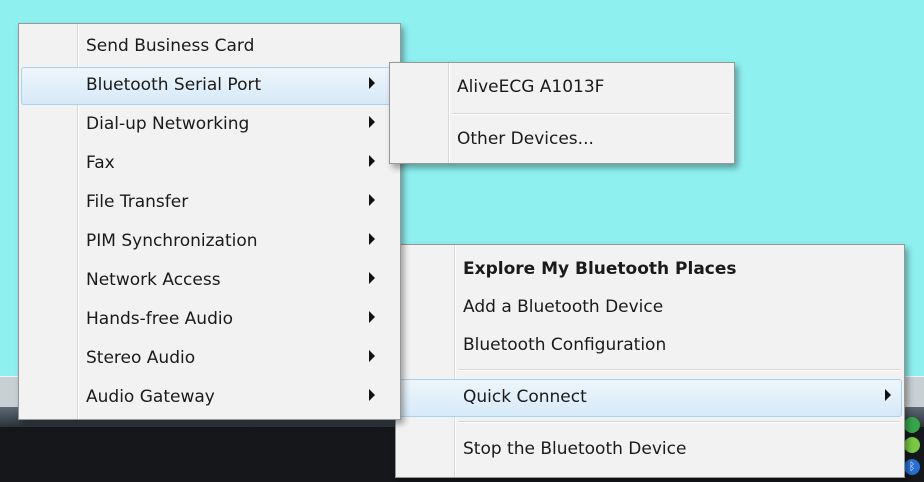  What do you see at coordinates (525, 397) in the screenshot?
I see `menu-item-label: Quick Connect` at bounding box center [525, 397].